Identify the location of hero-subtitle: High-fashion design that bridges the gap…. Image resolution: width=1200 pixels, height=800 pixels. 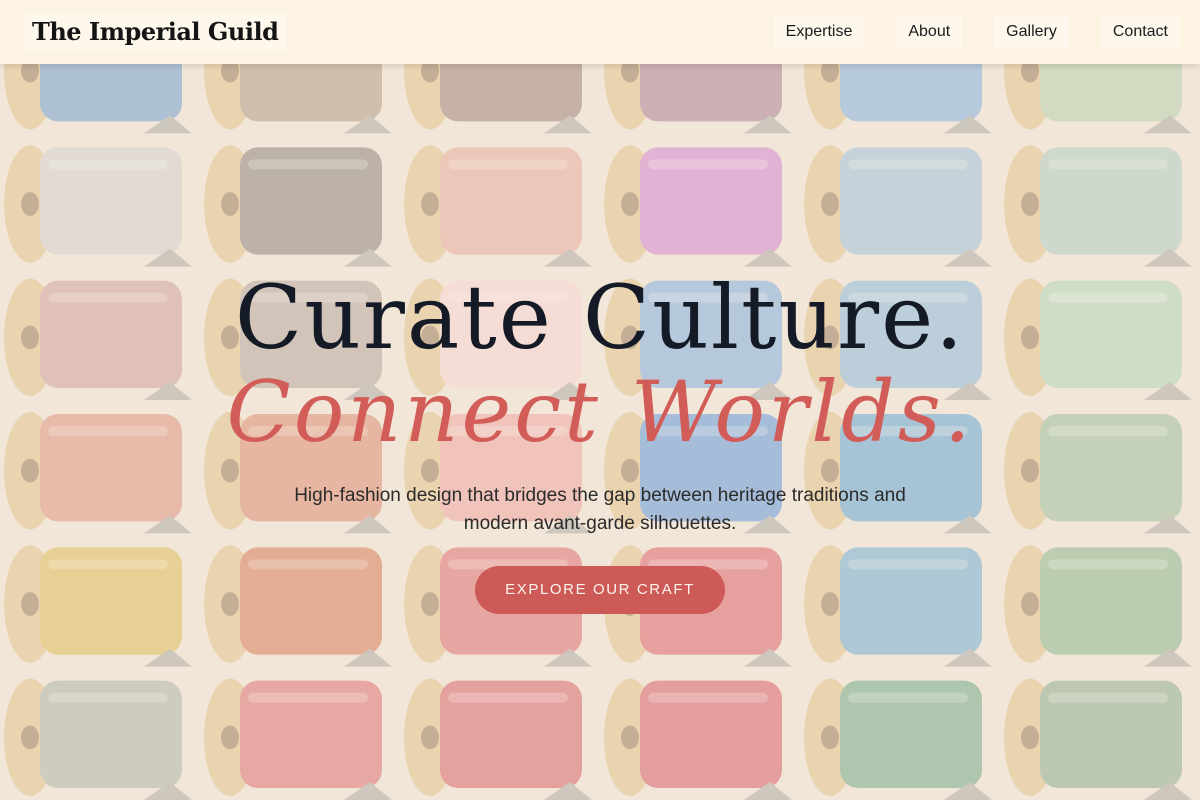
(600, 509).